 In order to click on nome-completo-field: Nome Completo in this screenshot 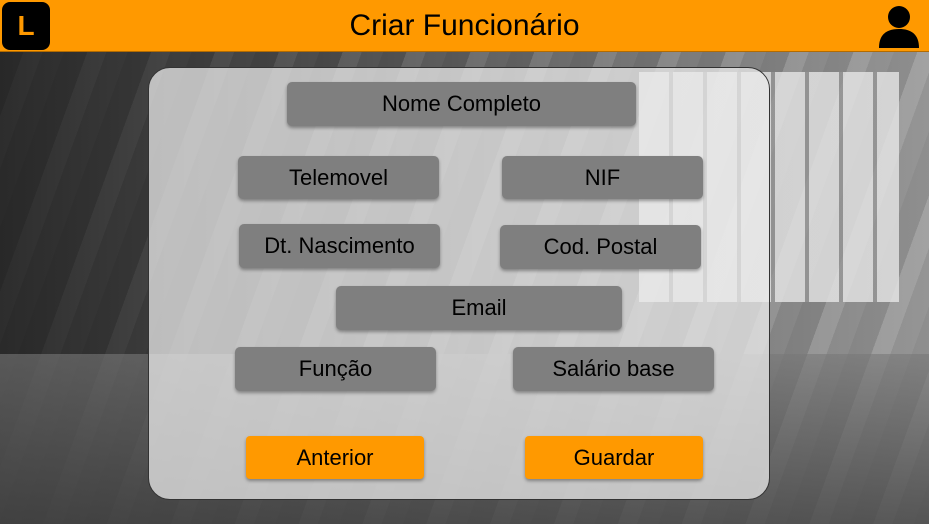, I will do `click(461, 104)`.